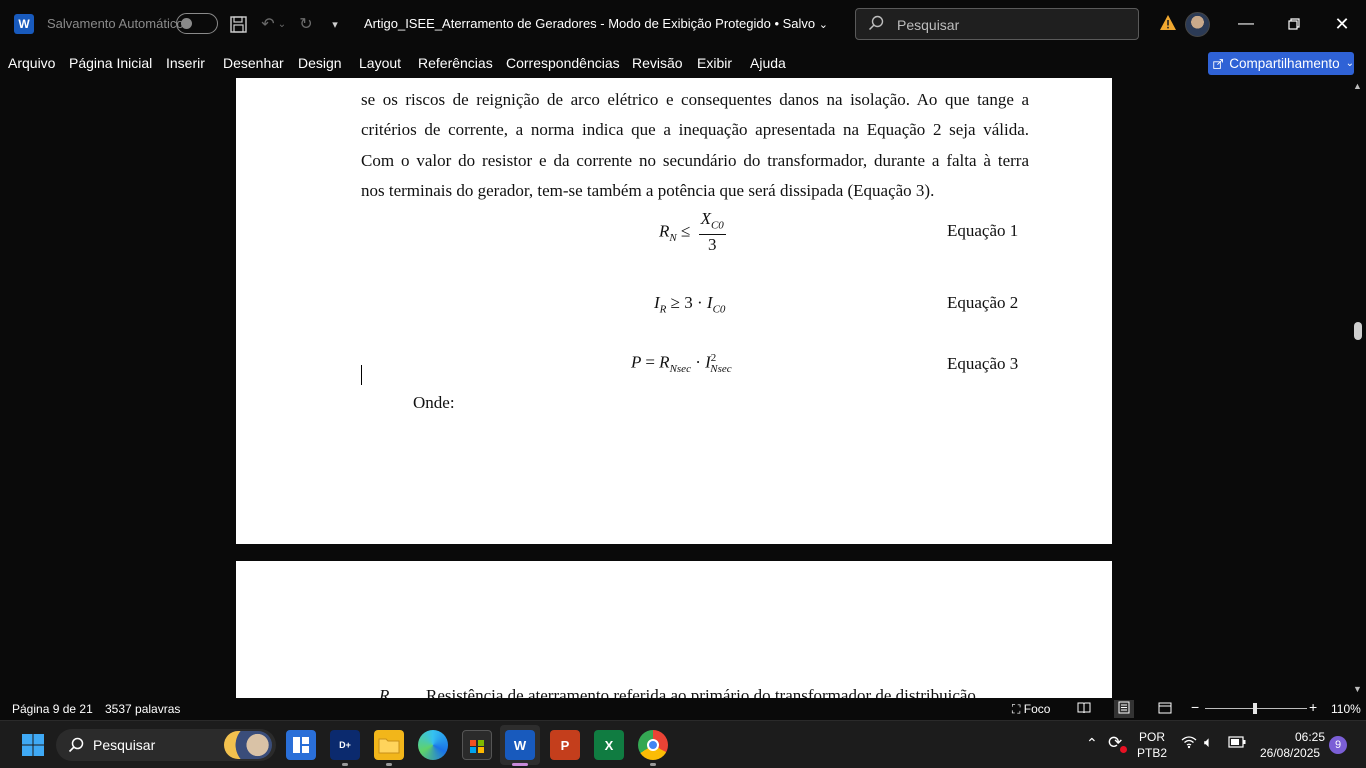  What do you see at coordinates (434, 402) in the screenshot?
I see `onde-label: Onde:` at bounding box center [434, 402].